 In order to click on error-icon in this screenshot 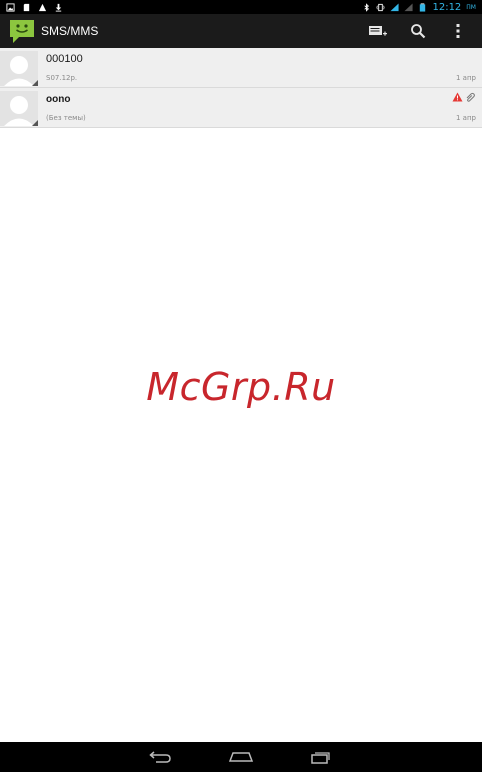, I will do `click(457, 97)`.